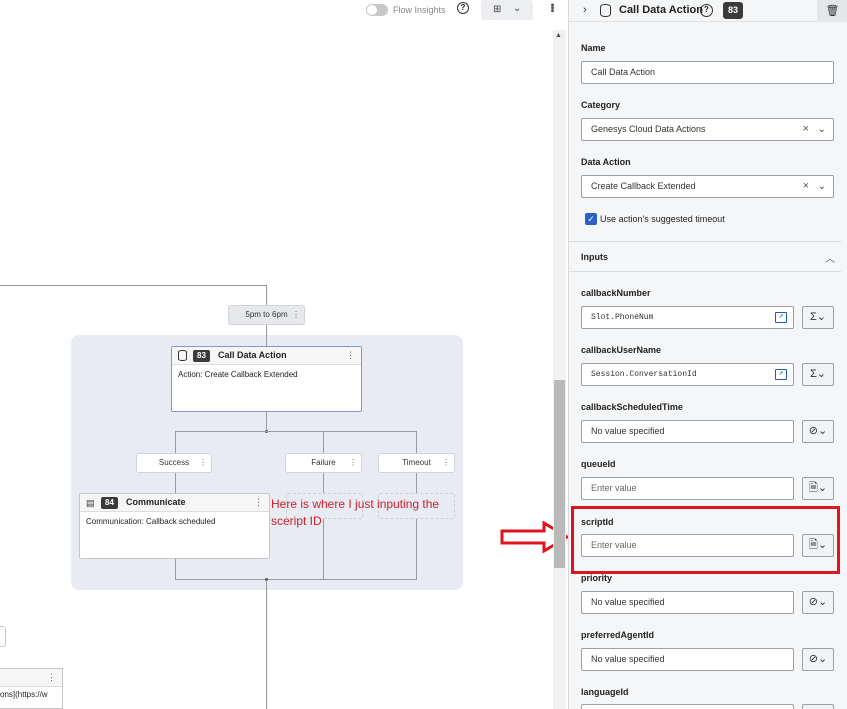 Image resolution: width=847 pixels, height=709 pixels. What do you see at coordinates (377, 10) in the screenshot?
I see `flow-insights-toggle` at bounding box center [377, 10].